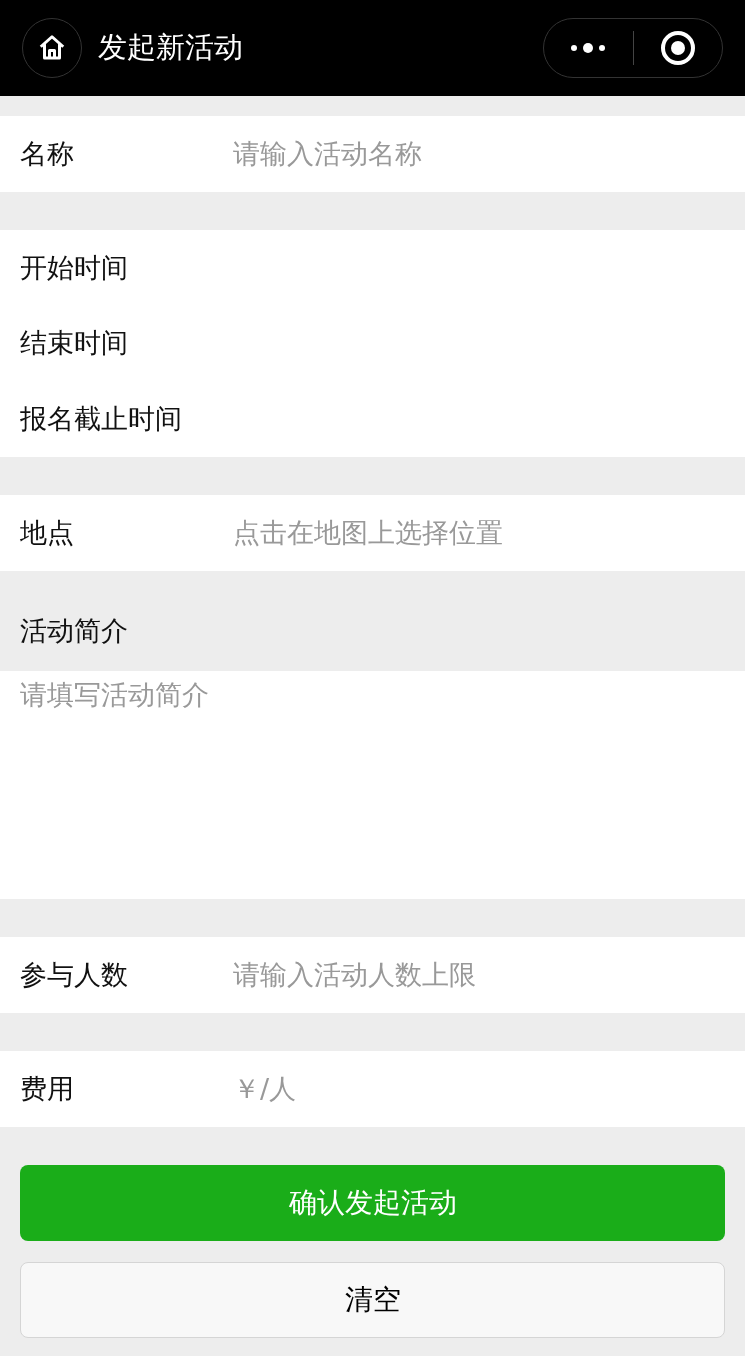 The image size is (745, 1356). What do you see at coordinates (74, 974) in the screenshot?
I see `field-label: 参与人数` at bounding box center [74, 974].